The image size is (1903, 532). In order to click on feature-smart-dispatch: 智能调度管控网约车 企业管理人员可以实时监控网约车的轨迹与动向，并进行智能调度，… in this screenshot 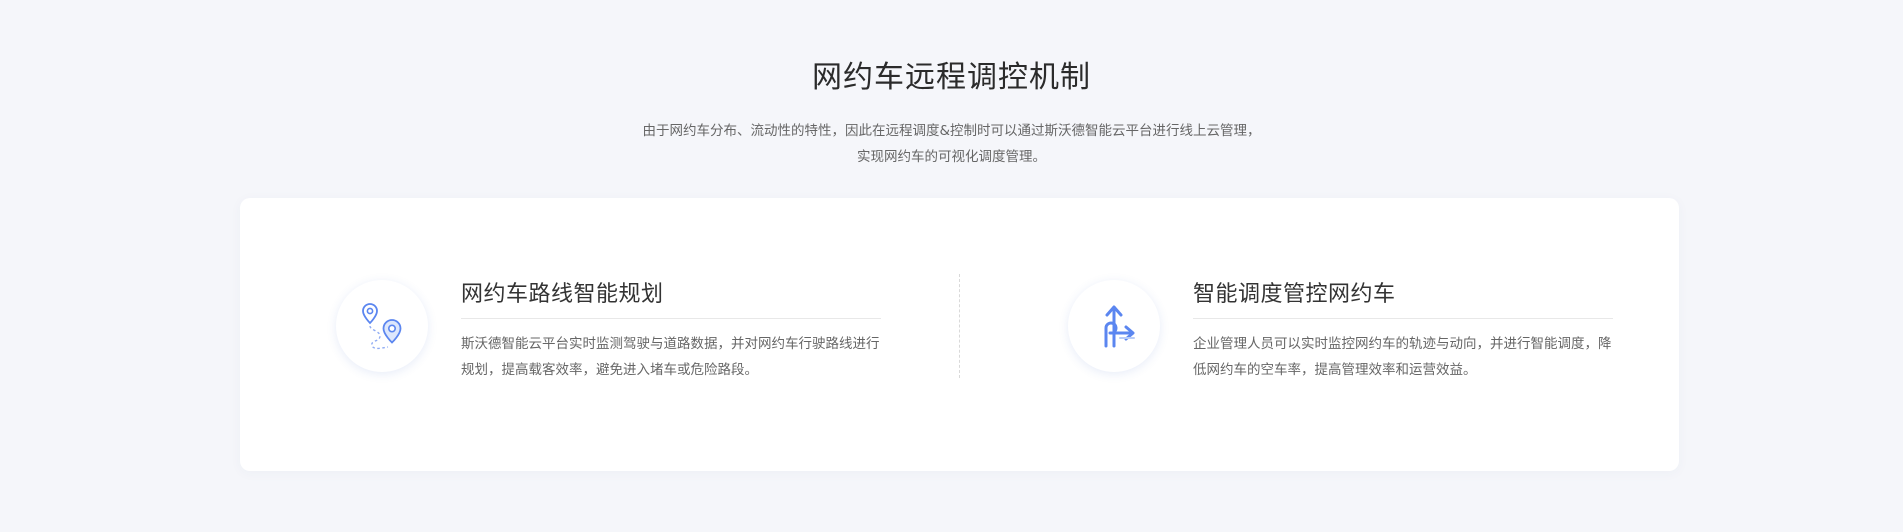, I will do `click(1368, 330)`.